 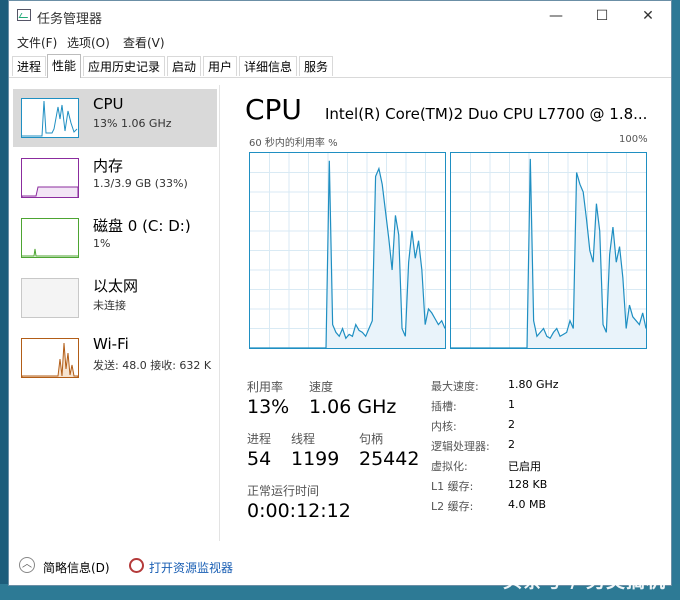 I want to click on spec-label: L1 缓存:, so click(x=452, y=486).